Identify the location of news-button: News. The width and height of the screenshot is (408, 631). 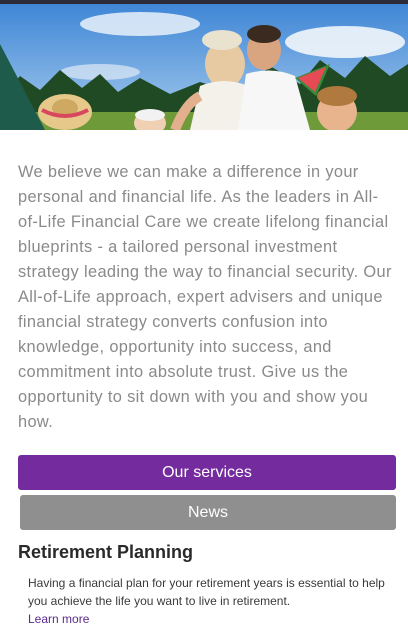
(208, 512).